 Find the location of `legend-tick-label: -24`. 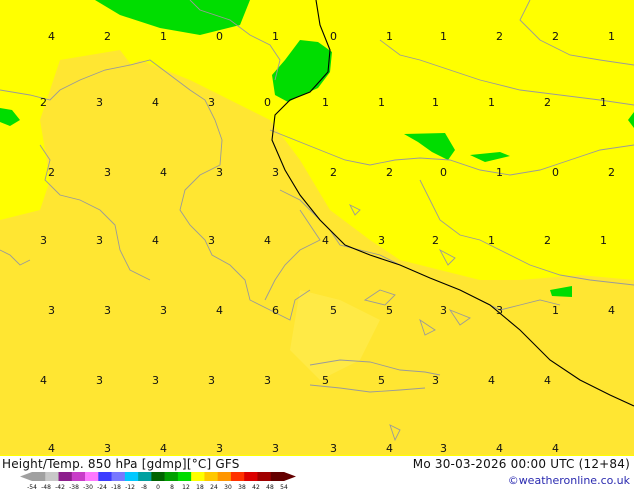

legend-tick-label: -24 is located at coordinates (102, 487).